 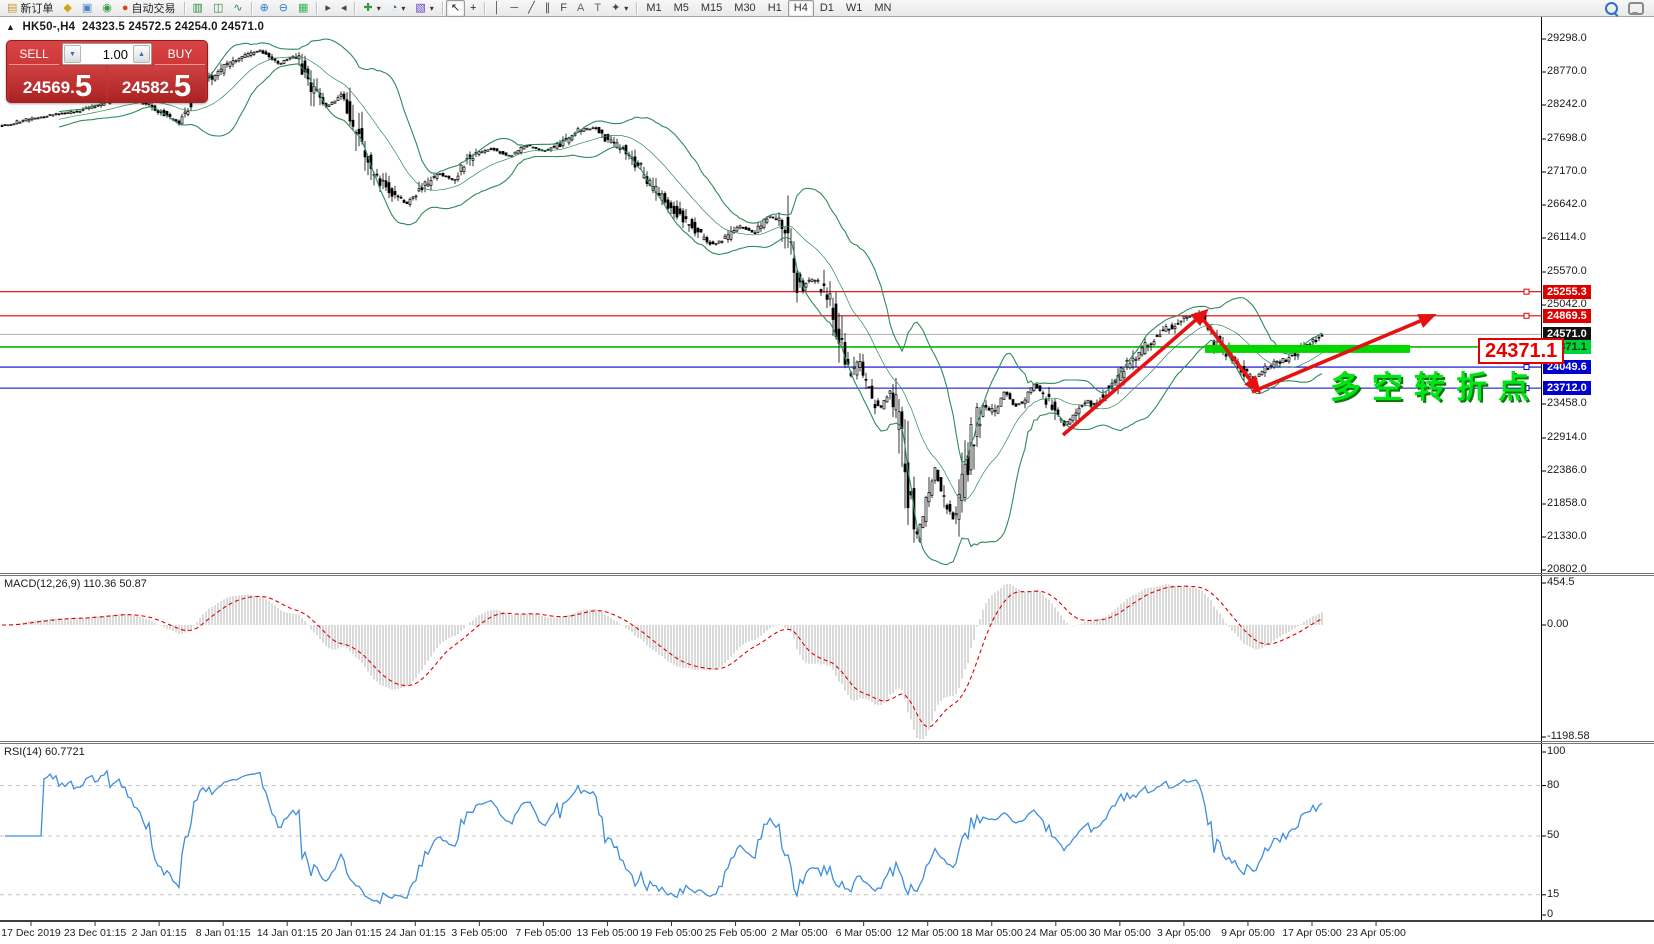 I want to click on time-tick-label: 14 Jan 01:15, so click(x=287, y=933).